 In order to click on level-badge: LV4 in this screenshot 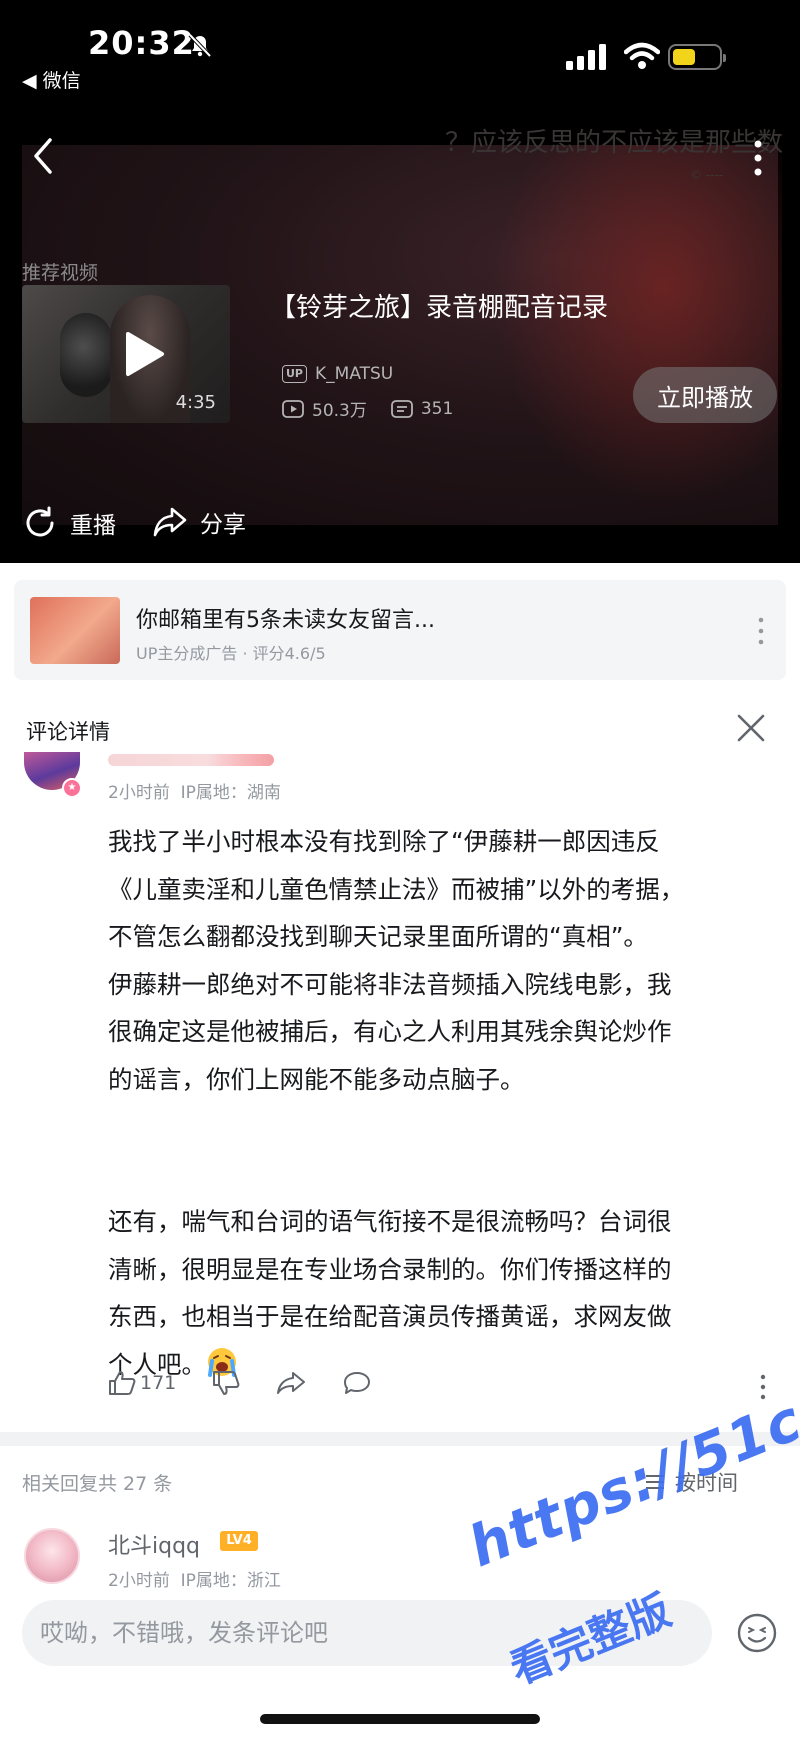, I will do `click(239, 1541)`.